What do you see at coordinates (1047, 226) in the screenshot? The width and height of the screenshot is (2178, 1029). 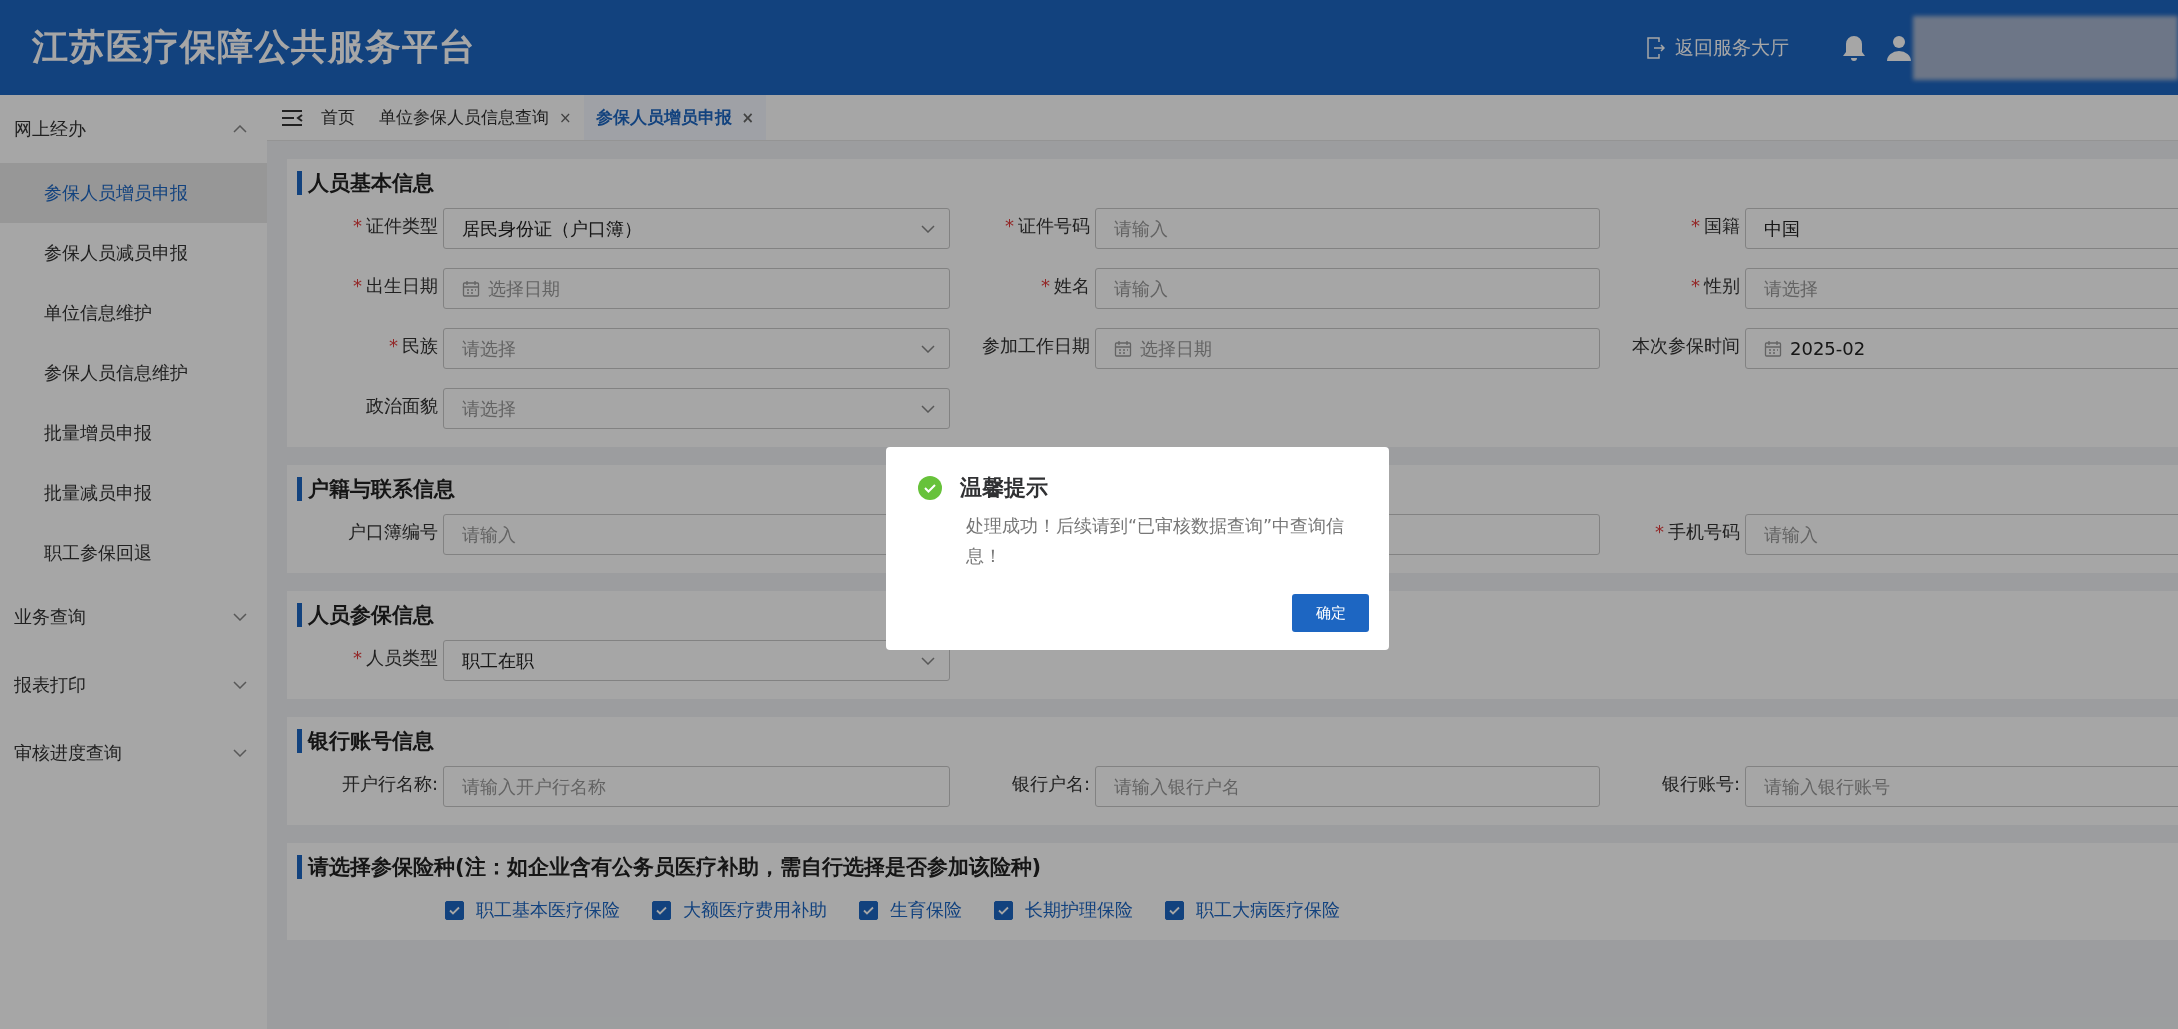 I see `field-label: * 证件号码` at bounding box center [1047, 226].